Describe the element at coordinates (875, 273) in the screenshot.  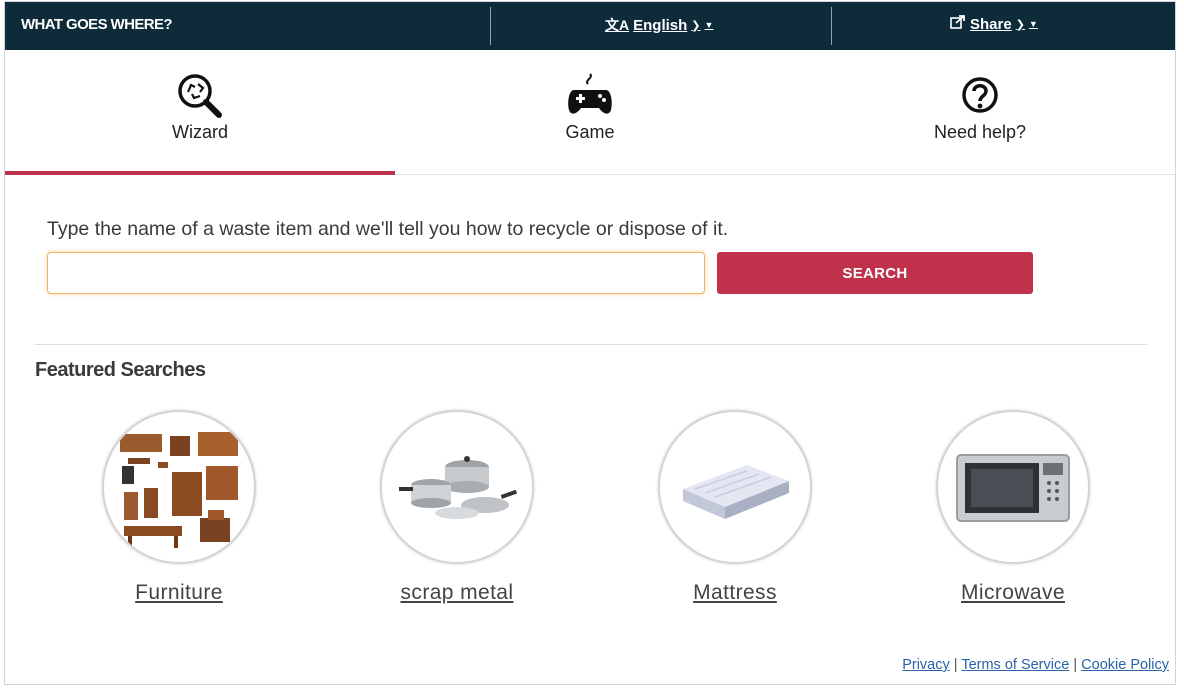
I see `search-button: SEARCH` at that location.